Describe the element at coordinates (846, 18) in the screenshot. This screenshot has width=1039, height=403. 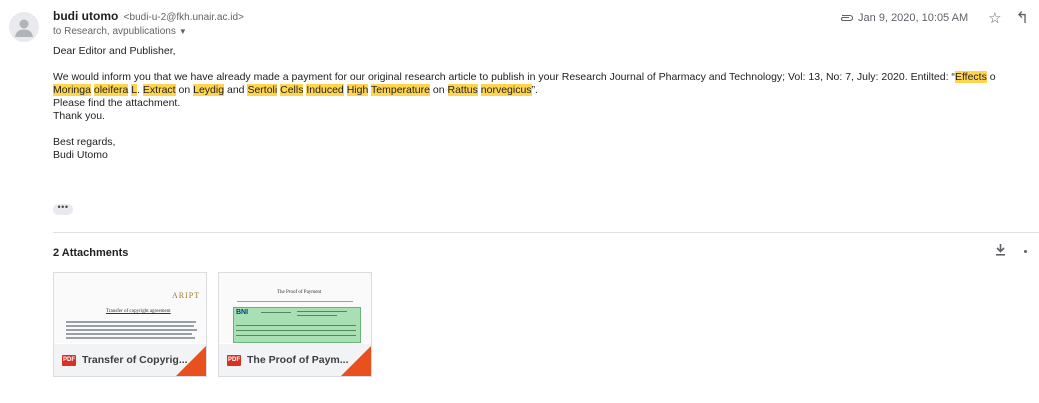
I see `attachment-icon` at that location.